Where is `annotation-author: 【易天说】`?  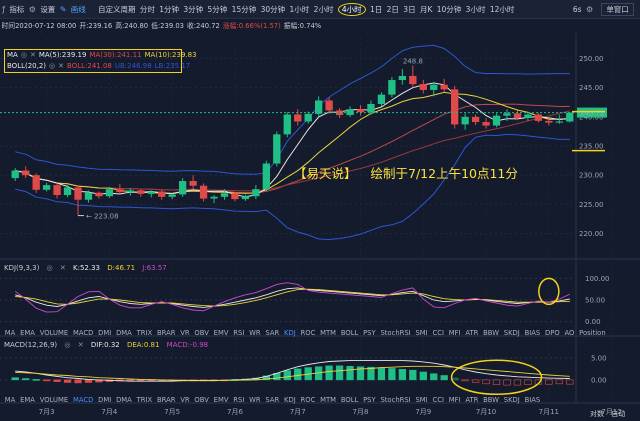
annotation-author: 【易天说】 is located at coordinates (325, 173).